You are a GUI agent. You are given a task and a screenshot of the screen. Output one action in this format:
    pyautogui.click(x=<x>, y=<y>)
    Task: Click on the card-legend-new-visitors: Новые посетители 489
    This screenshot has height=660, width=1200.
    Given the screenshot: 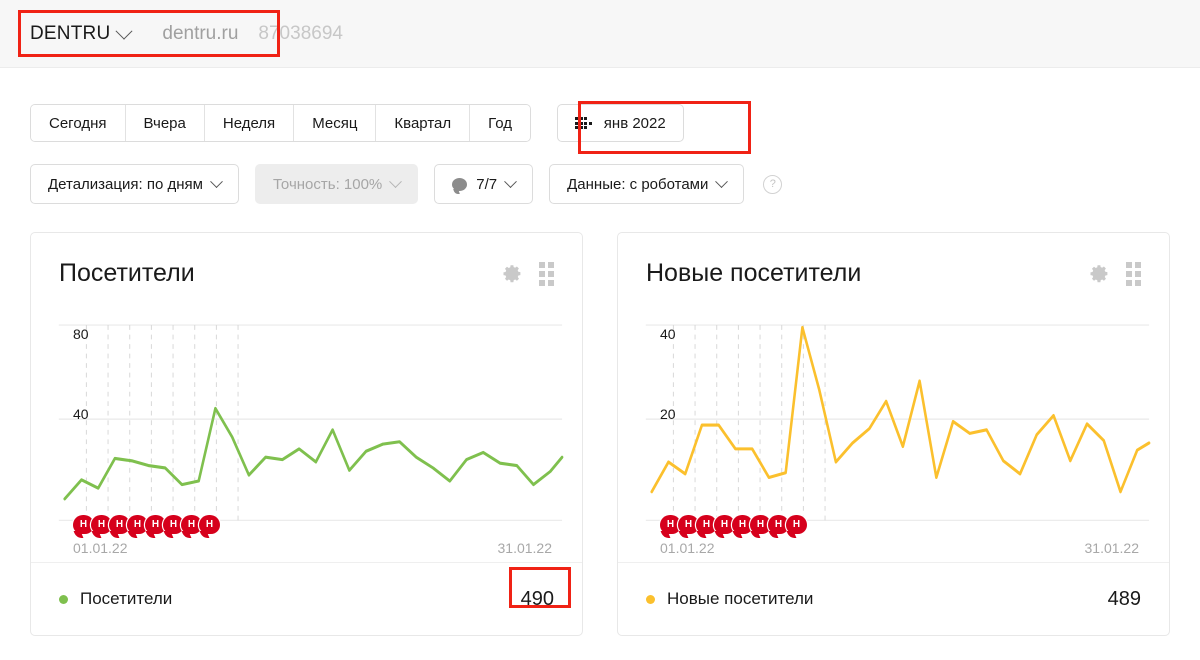 What is the action you would take?
    pyautogui.click(x=893, y=598)
    